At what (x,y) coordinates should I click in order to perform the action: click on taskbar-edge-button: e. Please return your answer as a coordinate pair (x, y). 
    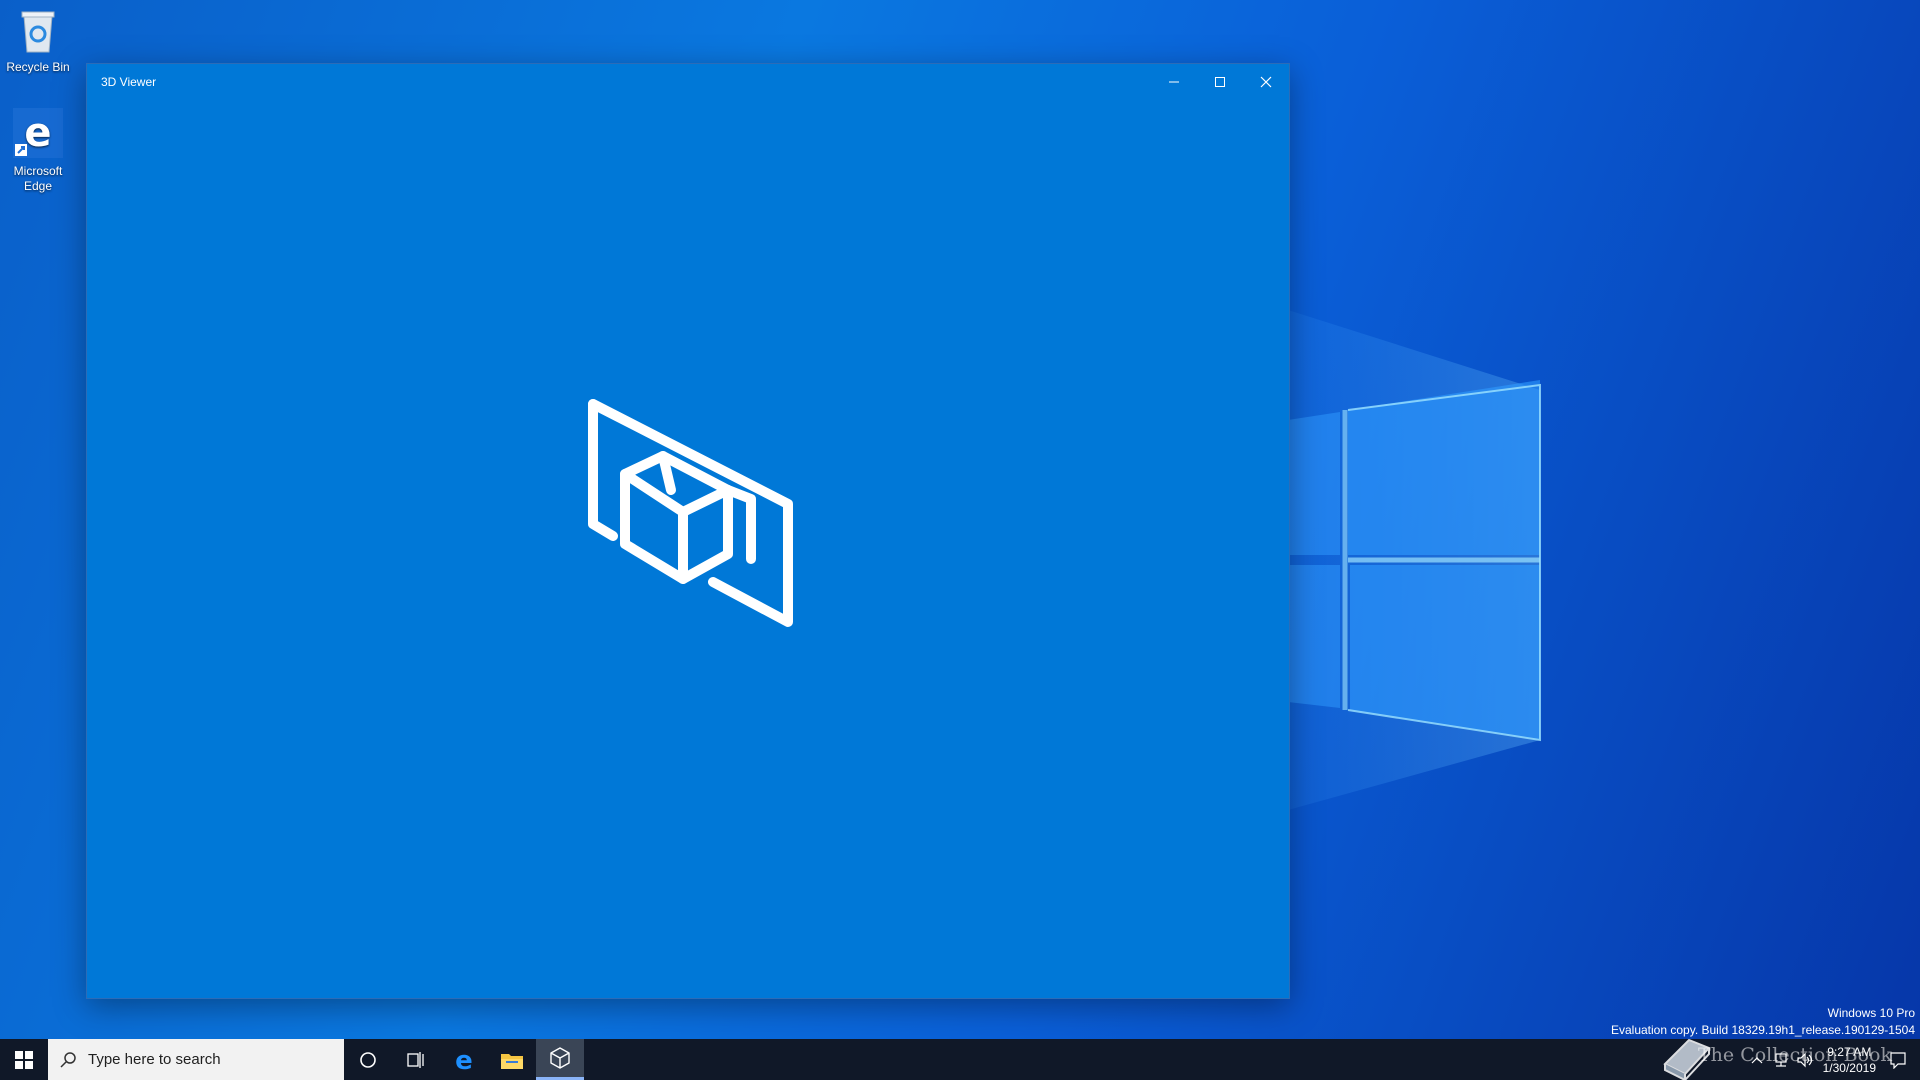
    Looking at the image, I should click on (464, 1059).